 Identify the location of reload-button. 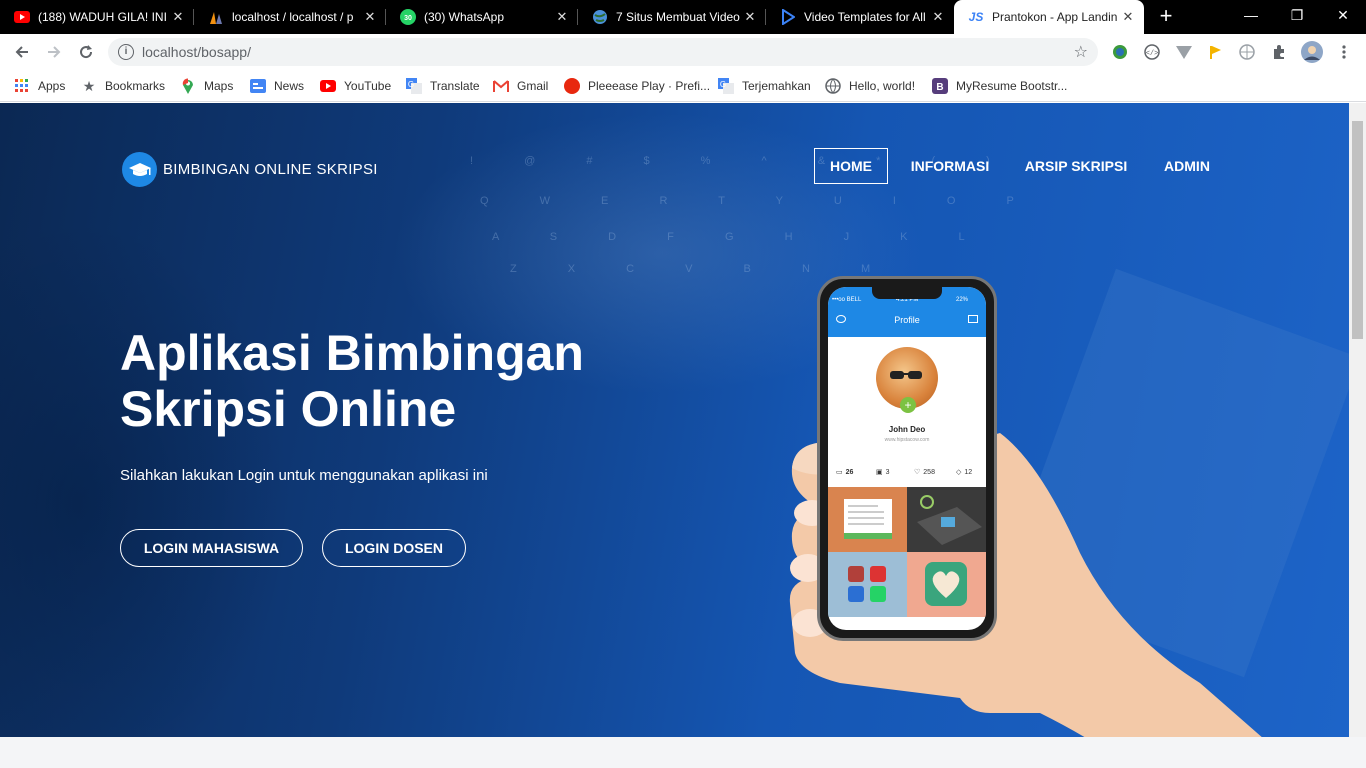
(86, 52).